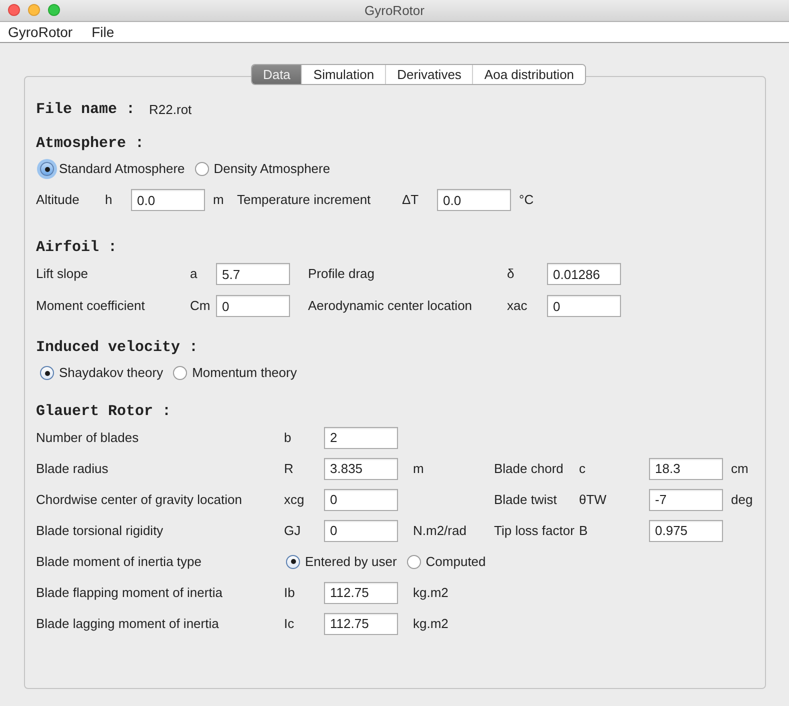  I want to click on menu-item: File, so click(103, 32).